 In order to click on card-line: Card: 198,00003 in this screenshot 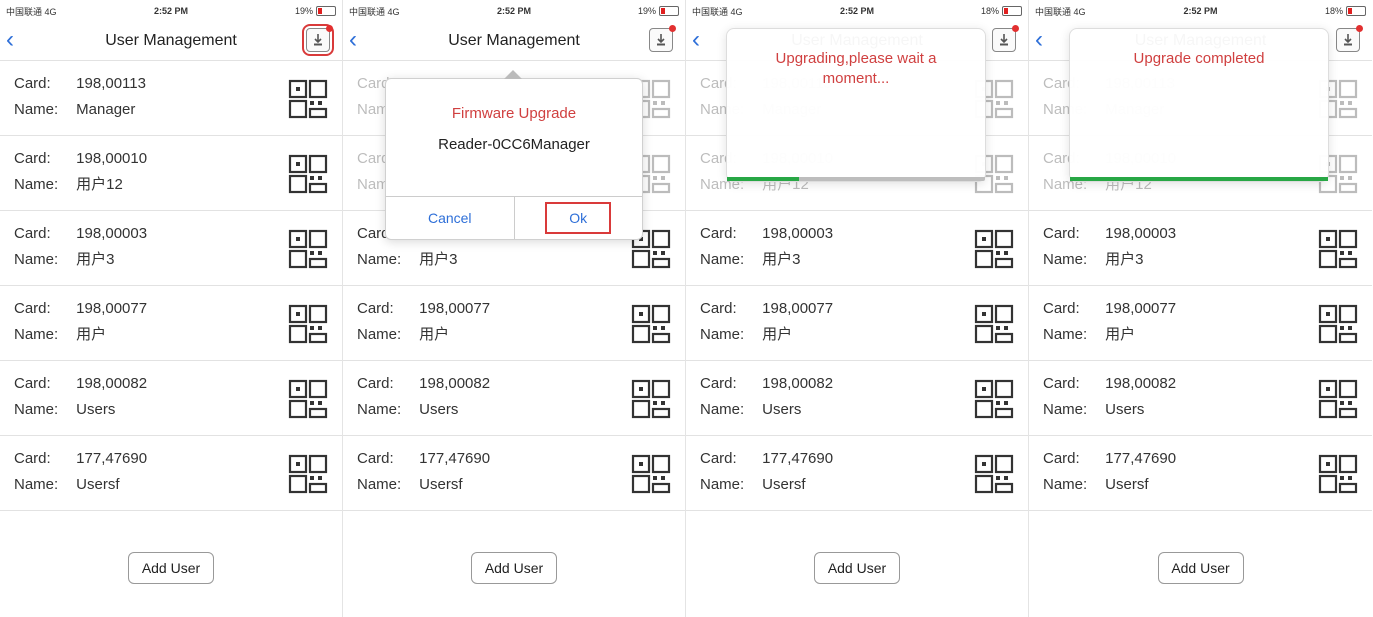, I will do `click(857, 234)`.